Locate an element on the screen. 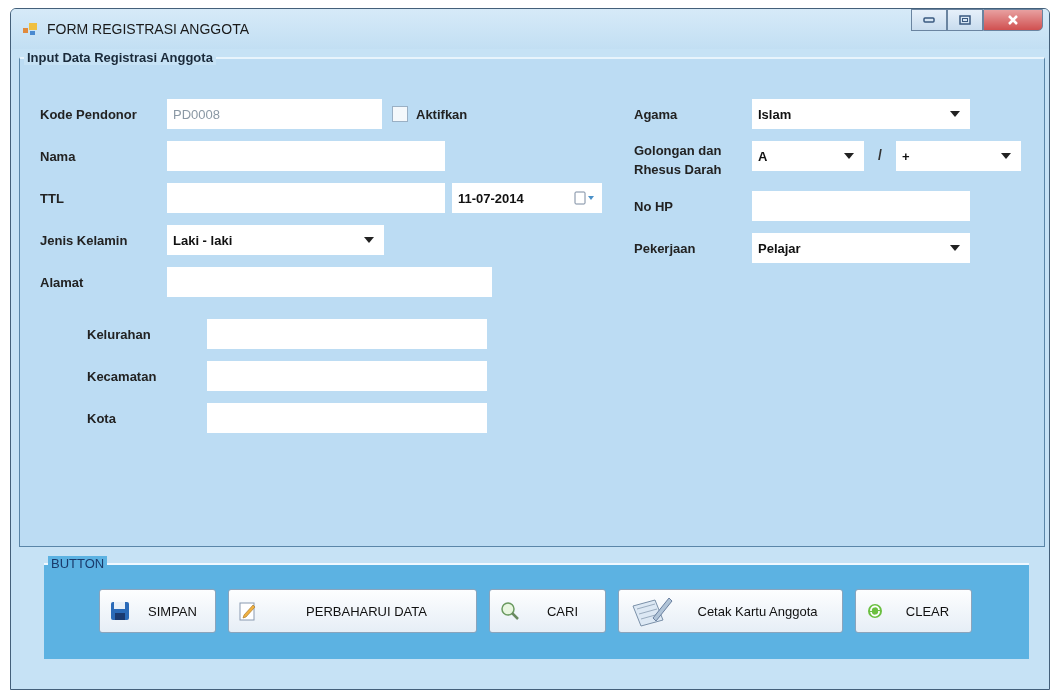 This screenshot has height=695, width=1056. action-button: CARI is located at coordinates (547, 611).